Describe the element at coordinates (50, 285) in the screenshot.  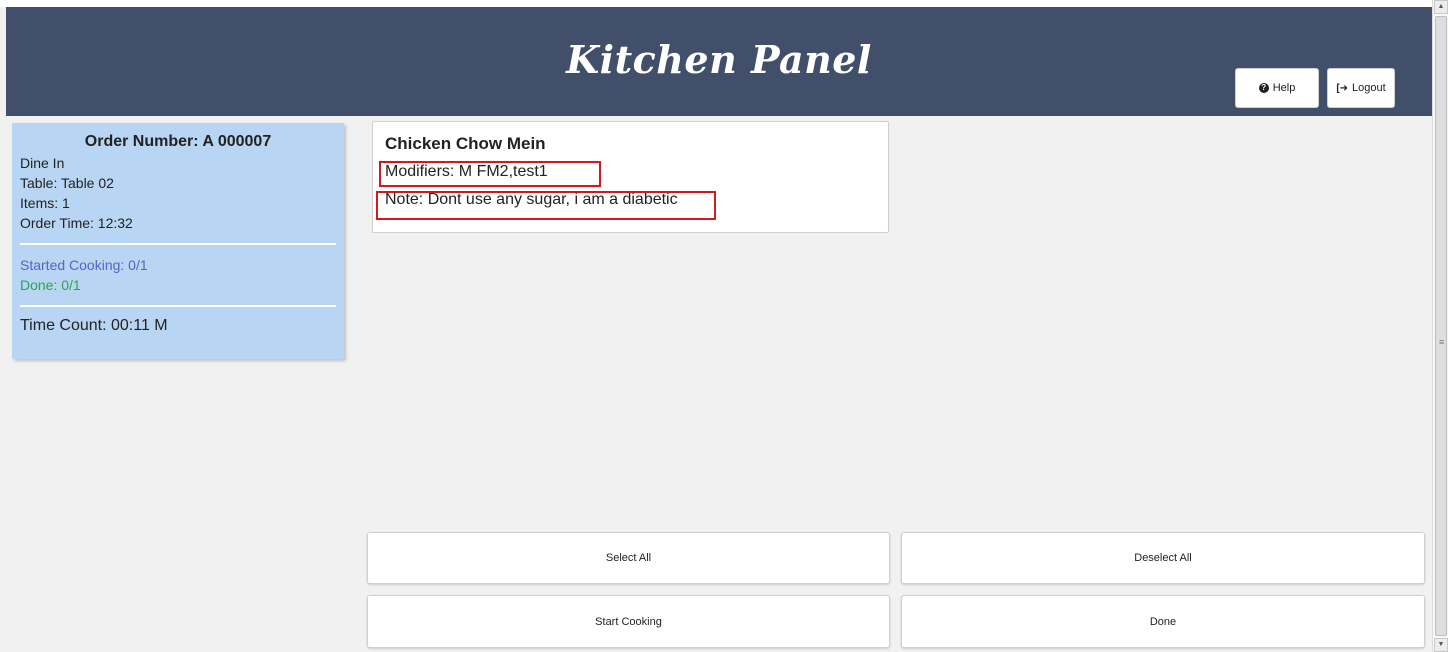
I see `done-status: Done: 0/1` at that location.